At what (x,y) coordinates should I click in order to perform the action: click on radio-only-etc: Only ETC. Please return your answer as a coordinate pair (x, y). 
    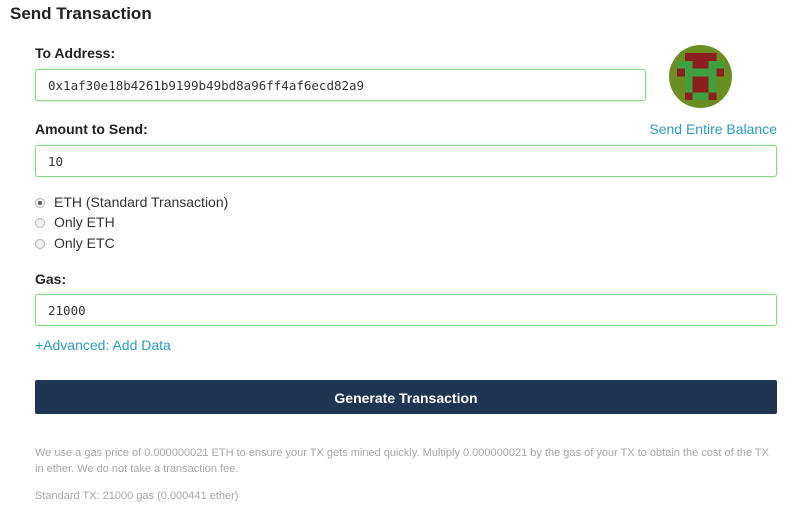
    Looking at the image, I should click on (75, 243).